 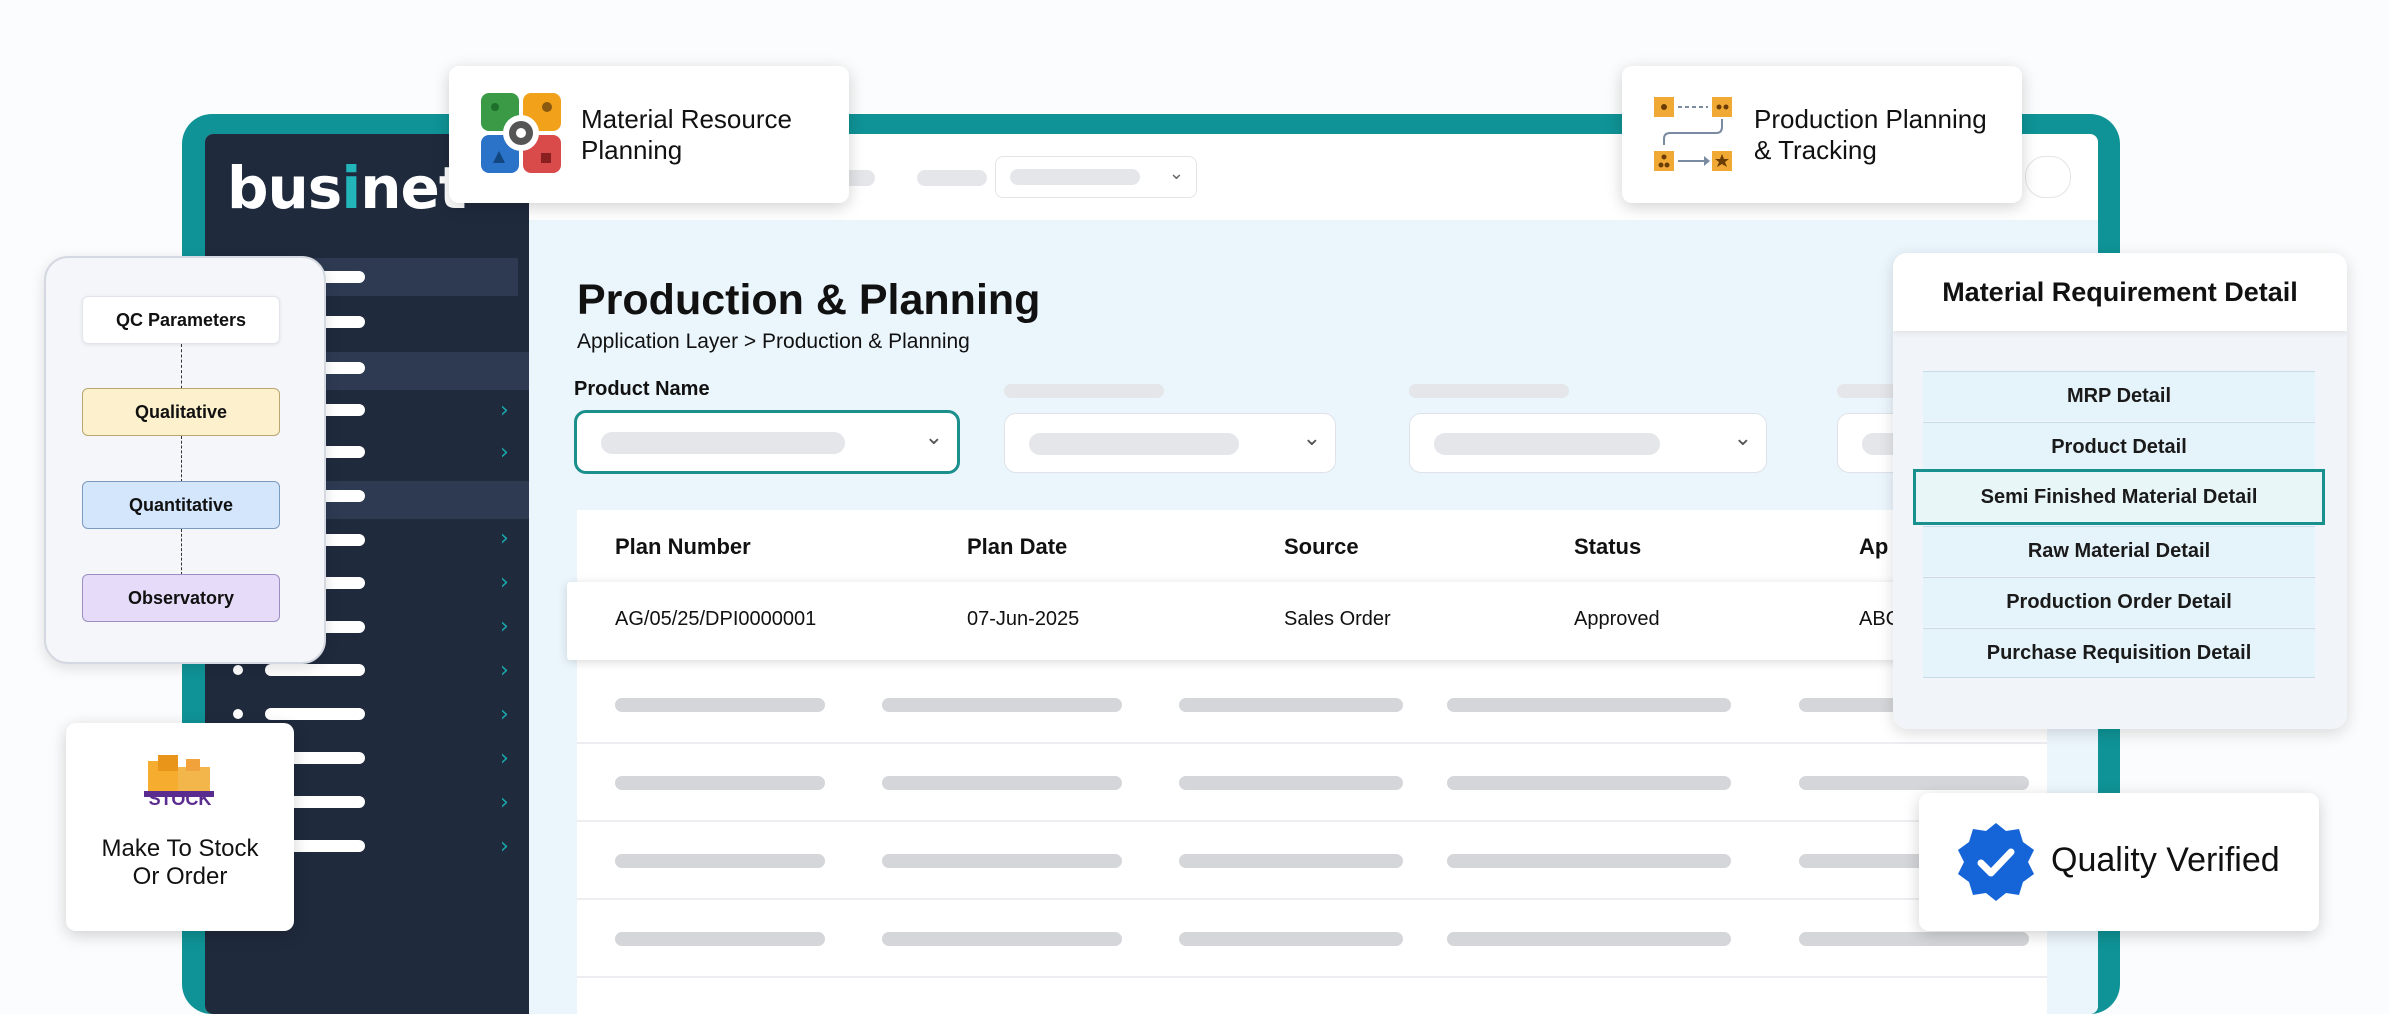 What do you see at coordinates (181, 412) in the screenshot?
I see `qc-step-qualitative: Qualitative` at bounding box center [181, 412].